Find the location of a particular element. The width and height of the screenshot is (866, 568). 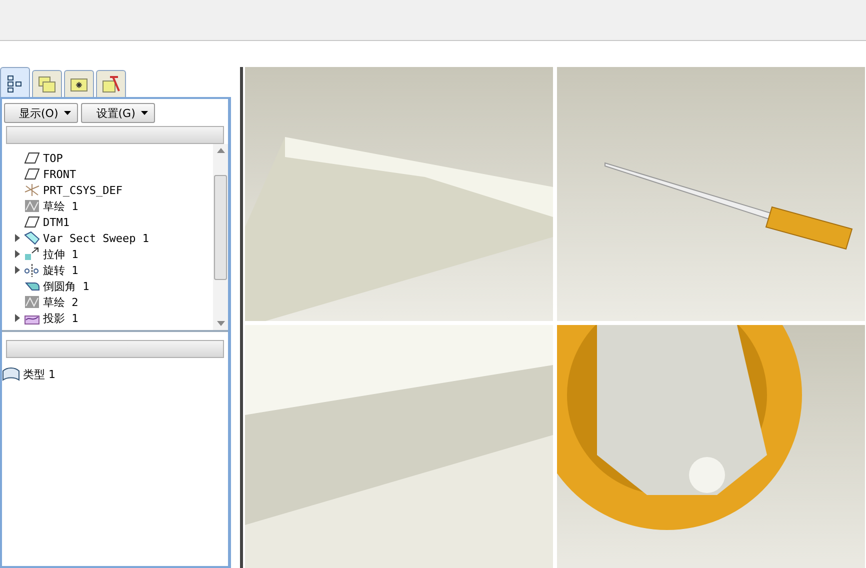

revolve-icon is located at coordinates (32, 270).